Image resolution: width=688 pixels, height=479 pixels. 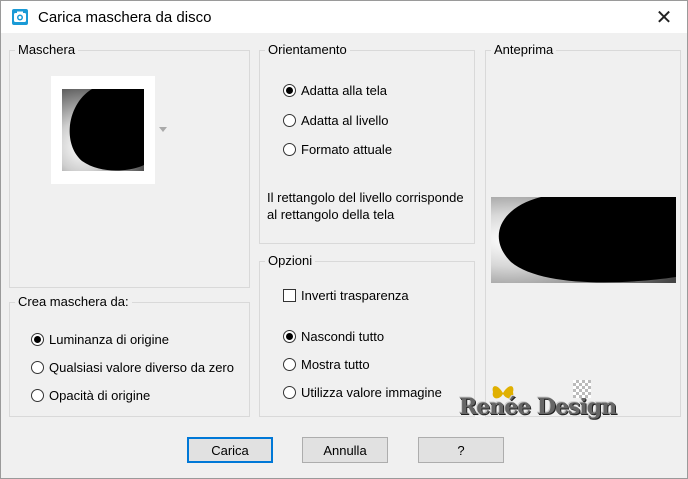 I want to click on radio-label: Formato attuale, so click(x=347, y=149).